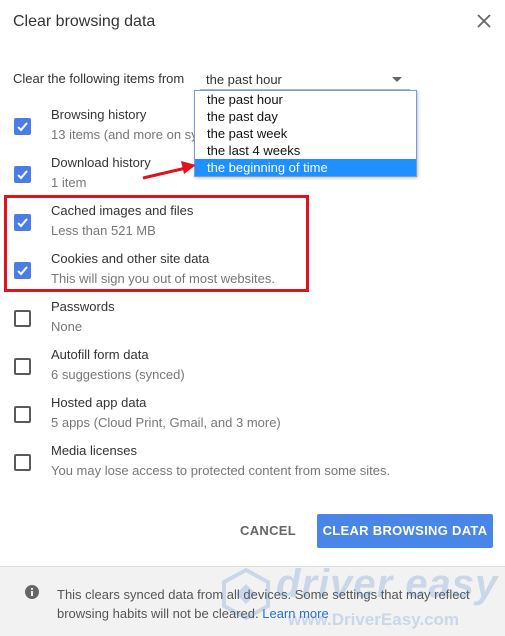 The height and width of the screenshot is (636, 505). I want to click on hosted-app-data-checkbox, so click(22, 414).